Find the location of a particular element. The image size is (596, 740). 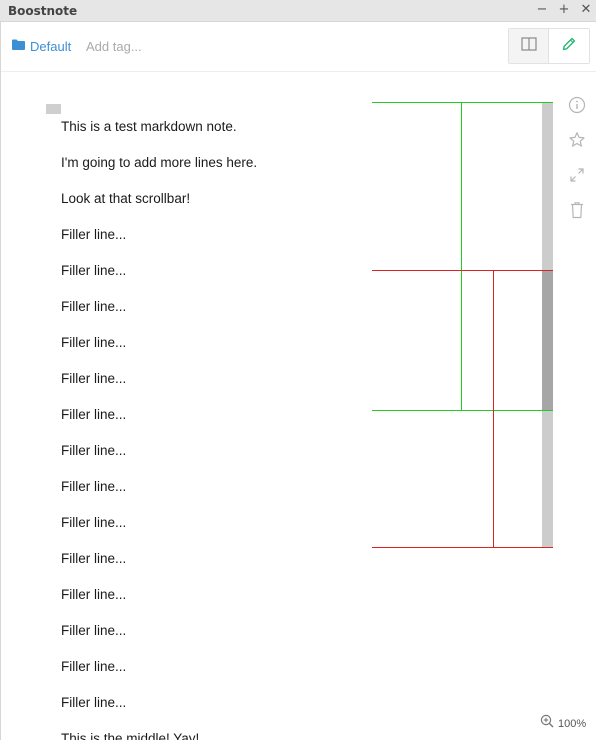

star-icon is located at coordinates (577, 142).